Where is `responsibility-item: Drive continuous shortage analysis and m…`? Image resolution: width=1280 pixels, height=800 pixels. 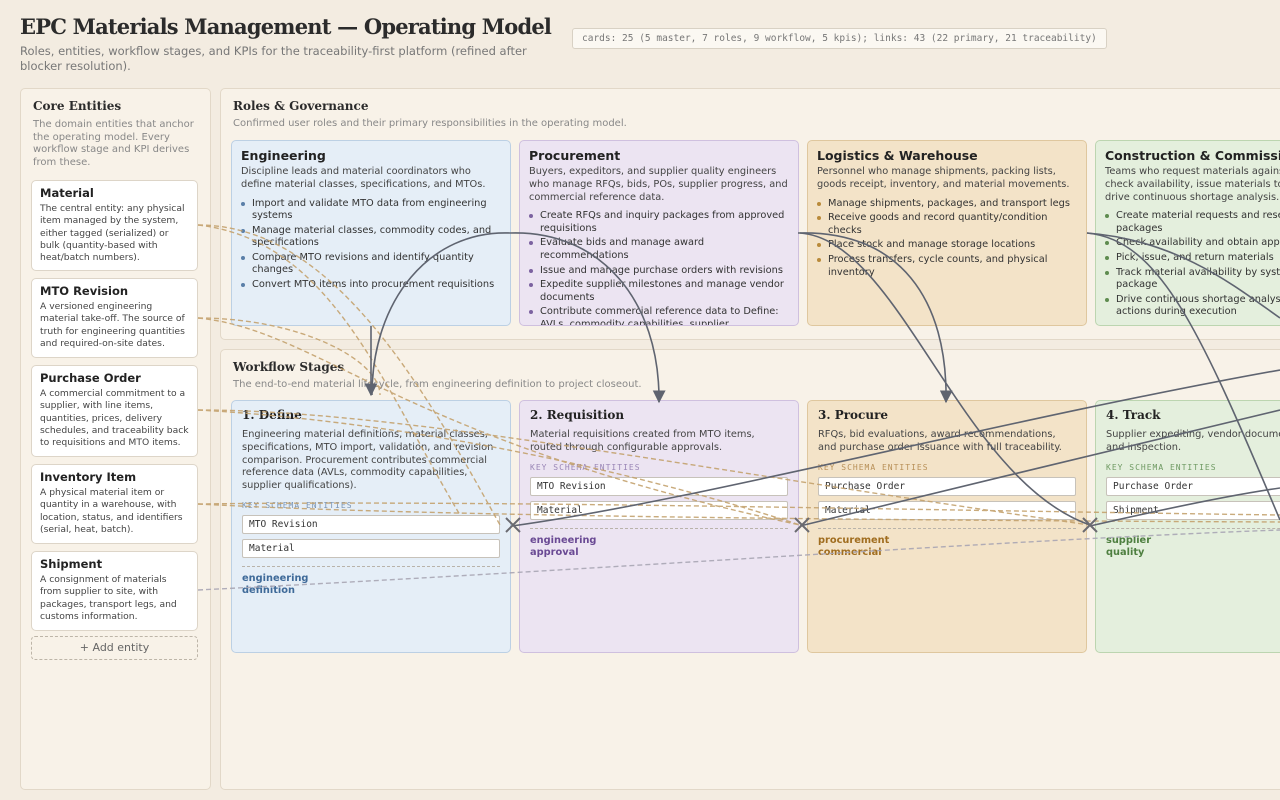
responsibility-item: Drive continuous shortage analysis and m… is located at coordinates (1192, 306).